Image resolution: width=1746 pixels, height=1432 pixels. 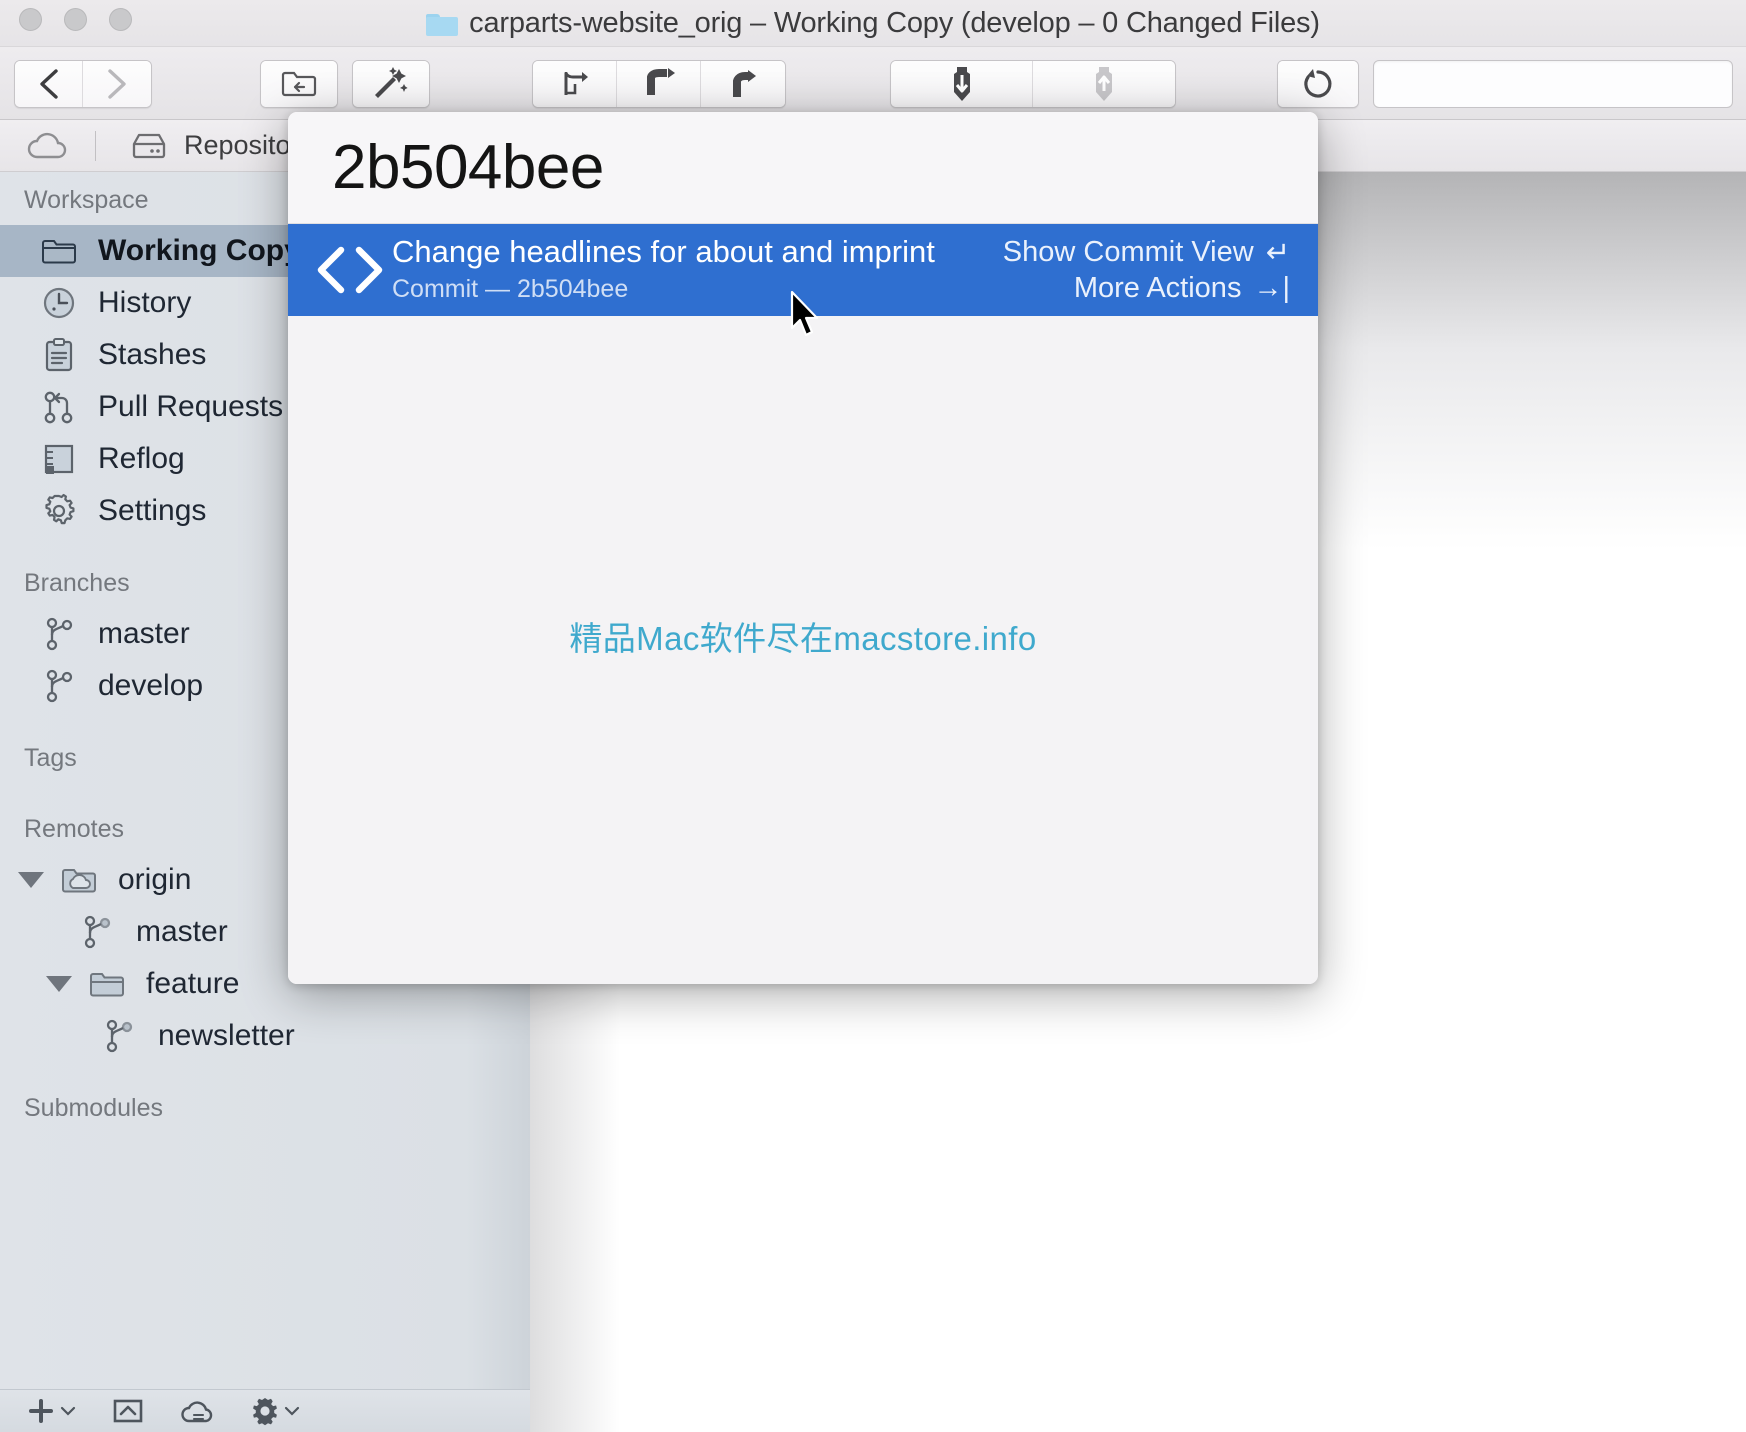 What do you see at coordinates (803, 638) in the screenshot?
I see `watermark-text: 精品Mac软件尽在macstore.info` at bounding box center [803, 638].